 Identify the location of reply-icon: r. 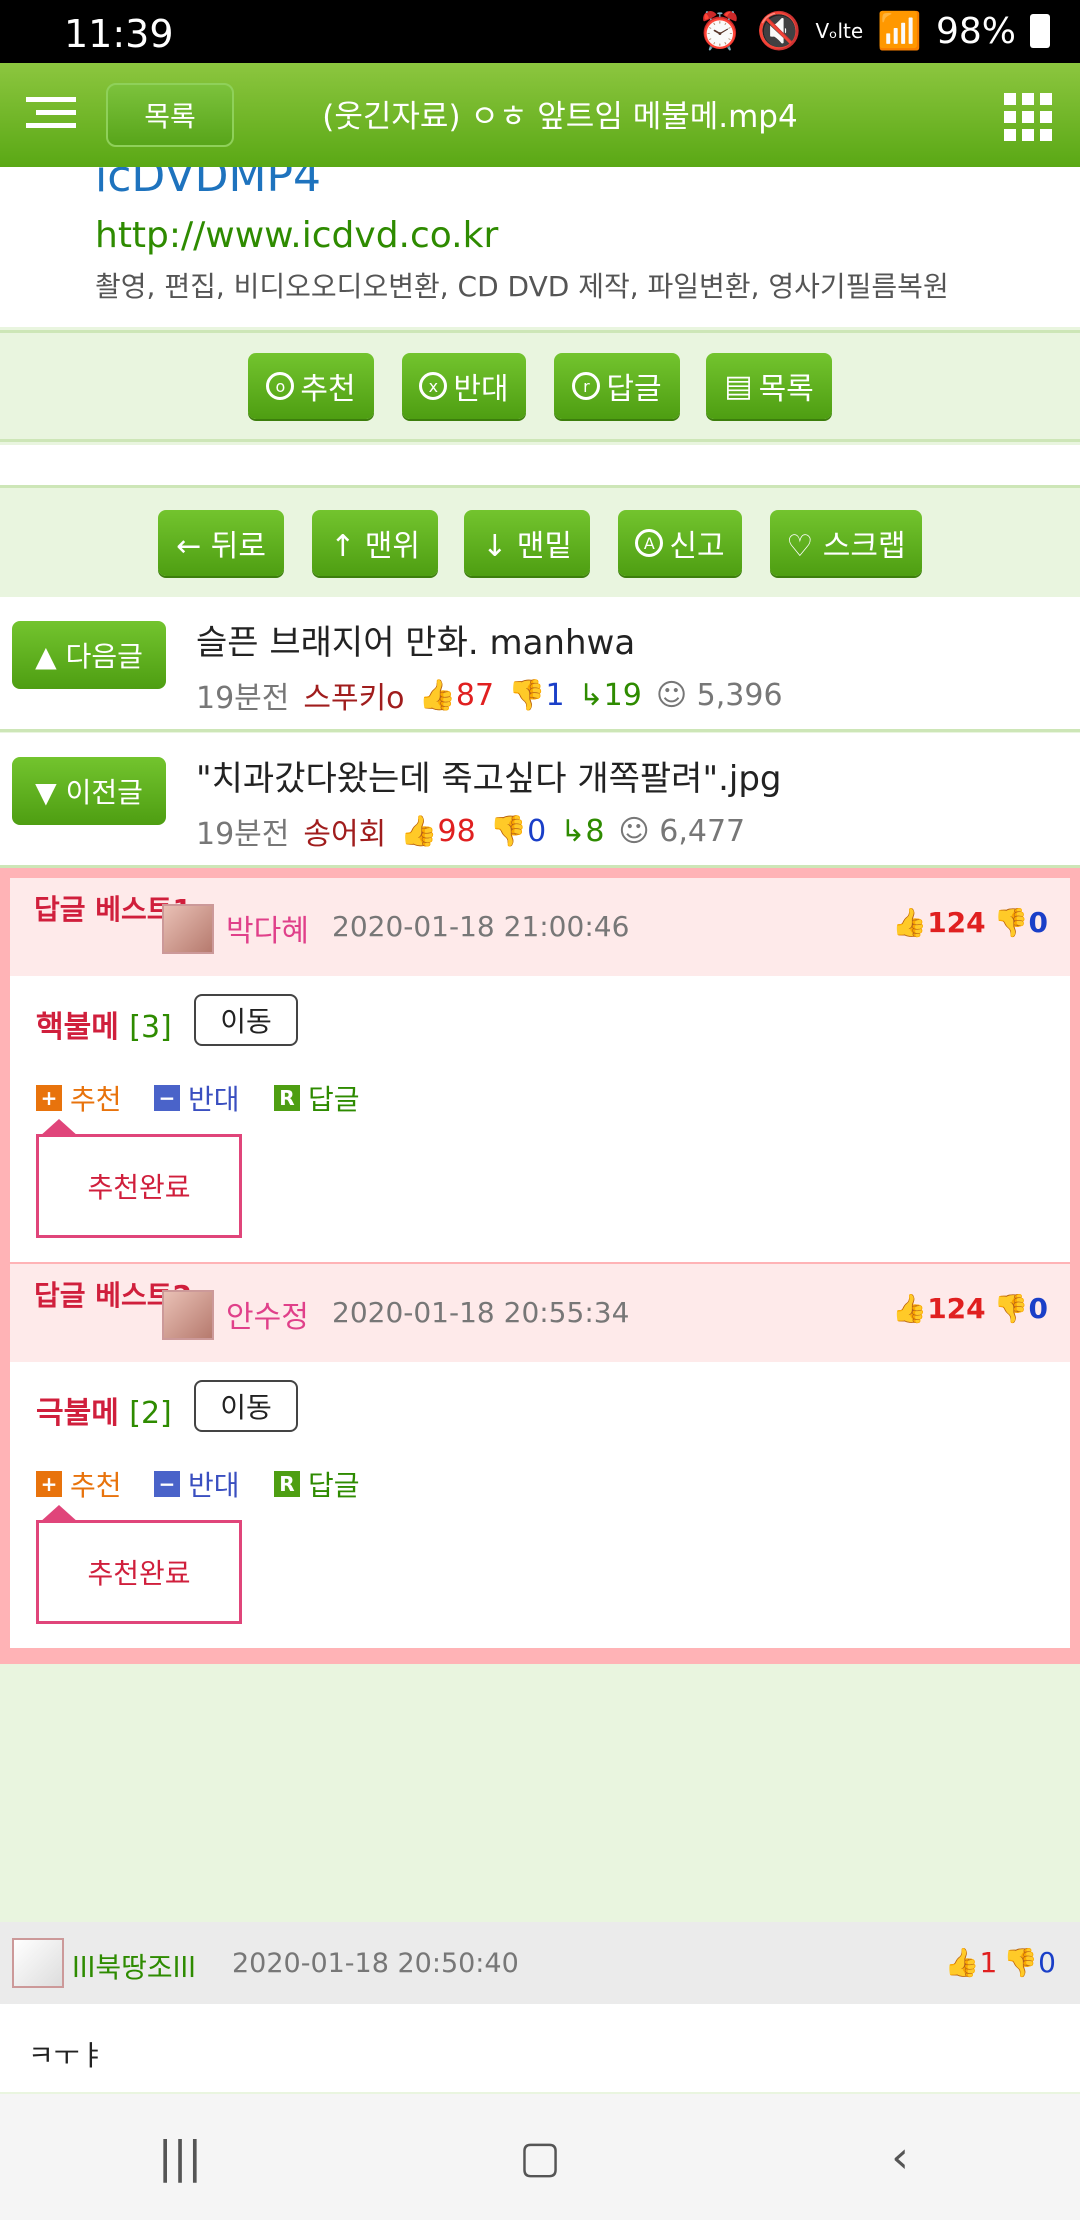
(586, 386).